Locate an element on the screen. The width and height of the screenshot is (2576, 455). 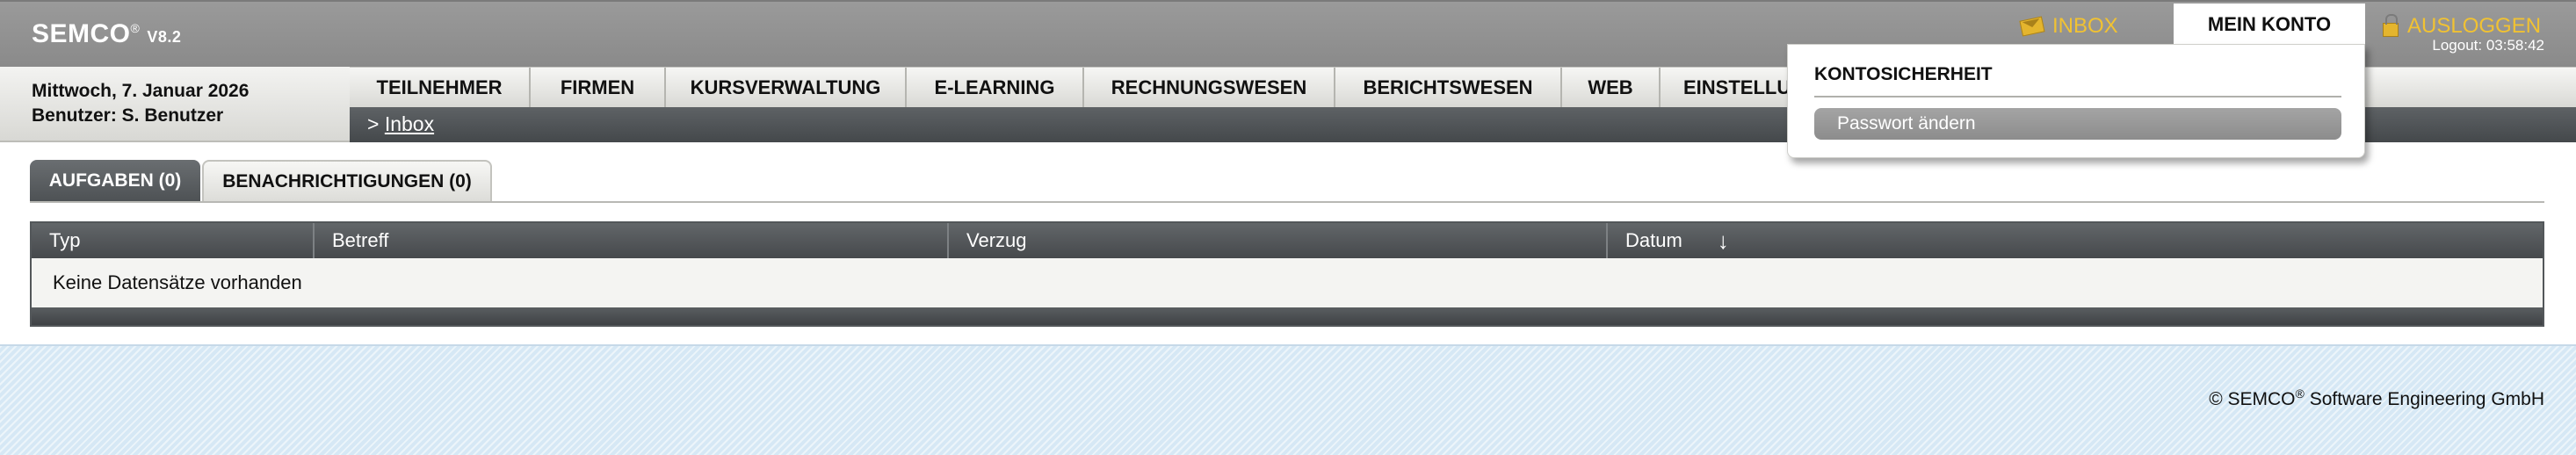
column-datum: Datum ↓ is located at coordinates (2075, 241).